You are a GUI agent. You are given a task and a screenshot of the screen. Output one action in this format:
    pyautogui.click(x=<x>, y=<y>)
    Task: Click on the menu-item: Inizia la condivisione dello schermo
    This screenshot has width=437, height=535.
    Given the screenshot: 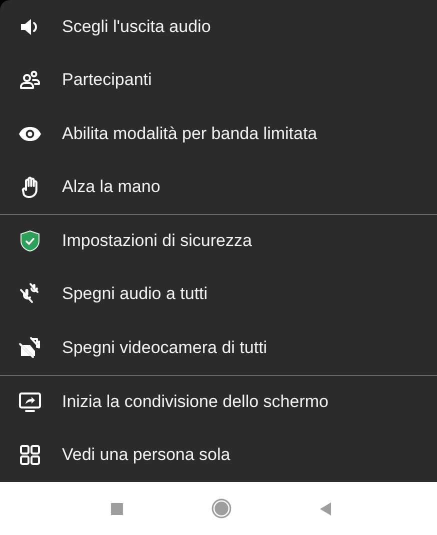 What is the action you would take?
    pyautogui.click(x=218, y=402)
    